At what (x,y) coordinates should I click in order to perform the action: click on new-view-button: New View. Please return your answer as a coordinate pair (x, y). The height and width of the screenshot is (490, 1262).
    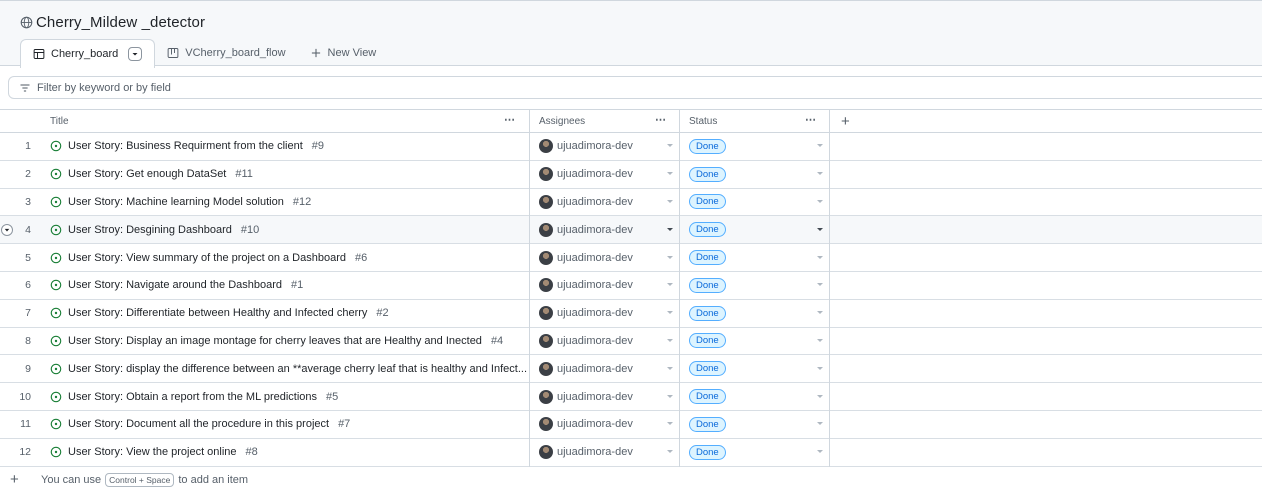
    Looking at the image, I should click on (343, 53).